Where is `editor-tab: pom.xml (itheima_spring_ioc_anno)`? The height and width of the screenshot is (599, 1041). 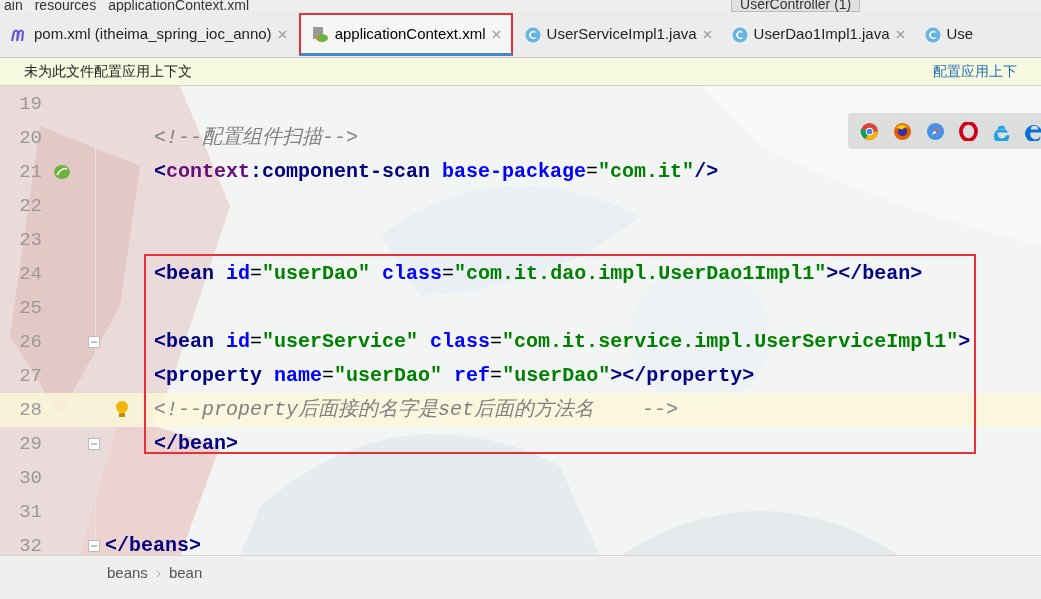 editor-tab: pom.xml (itheima_spring_ioc_anno) is located at coordinates (148, 34).